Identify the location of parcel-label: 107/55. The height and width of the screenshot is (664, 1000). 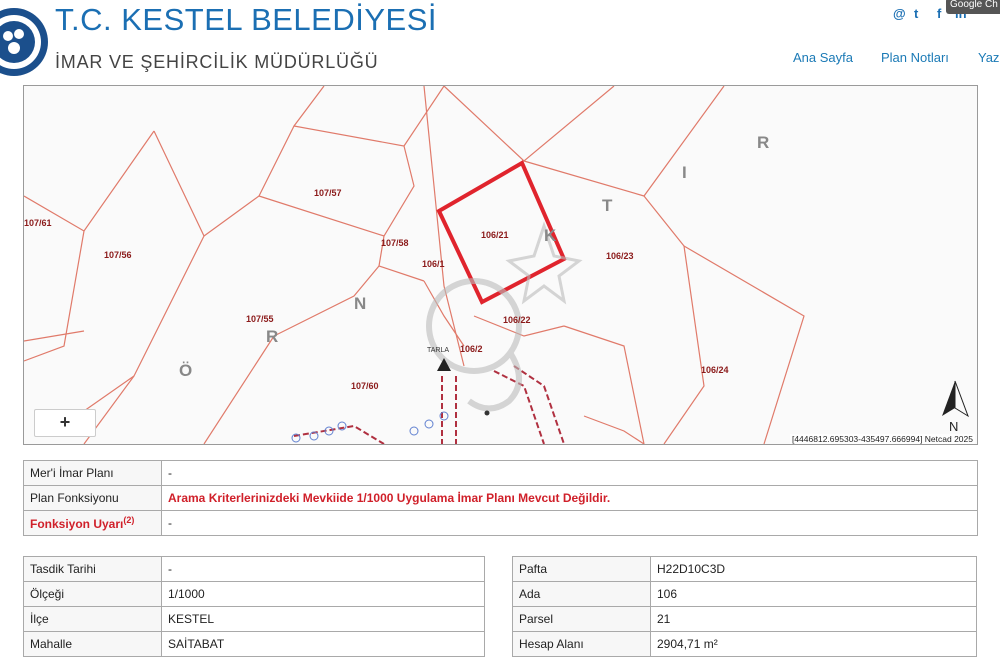
(260, 319).